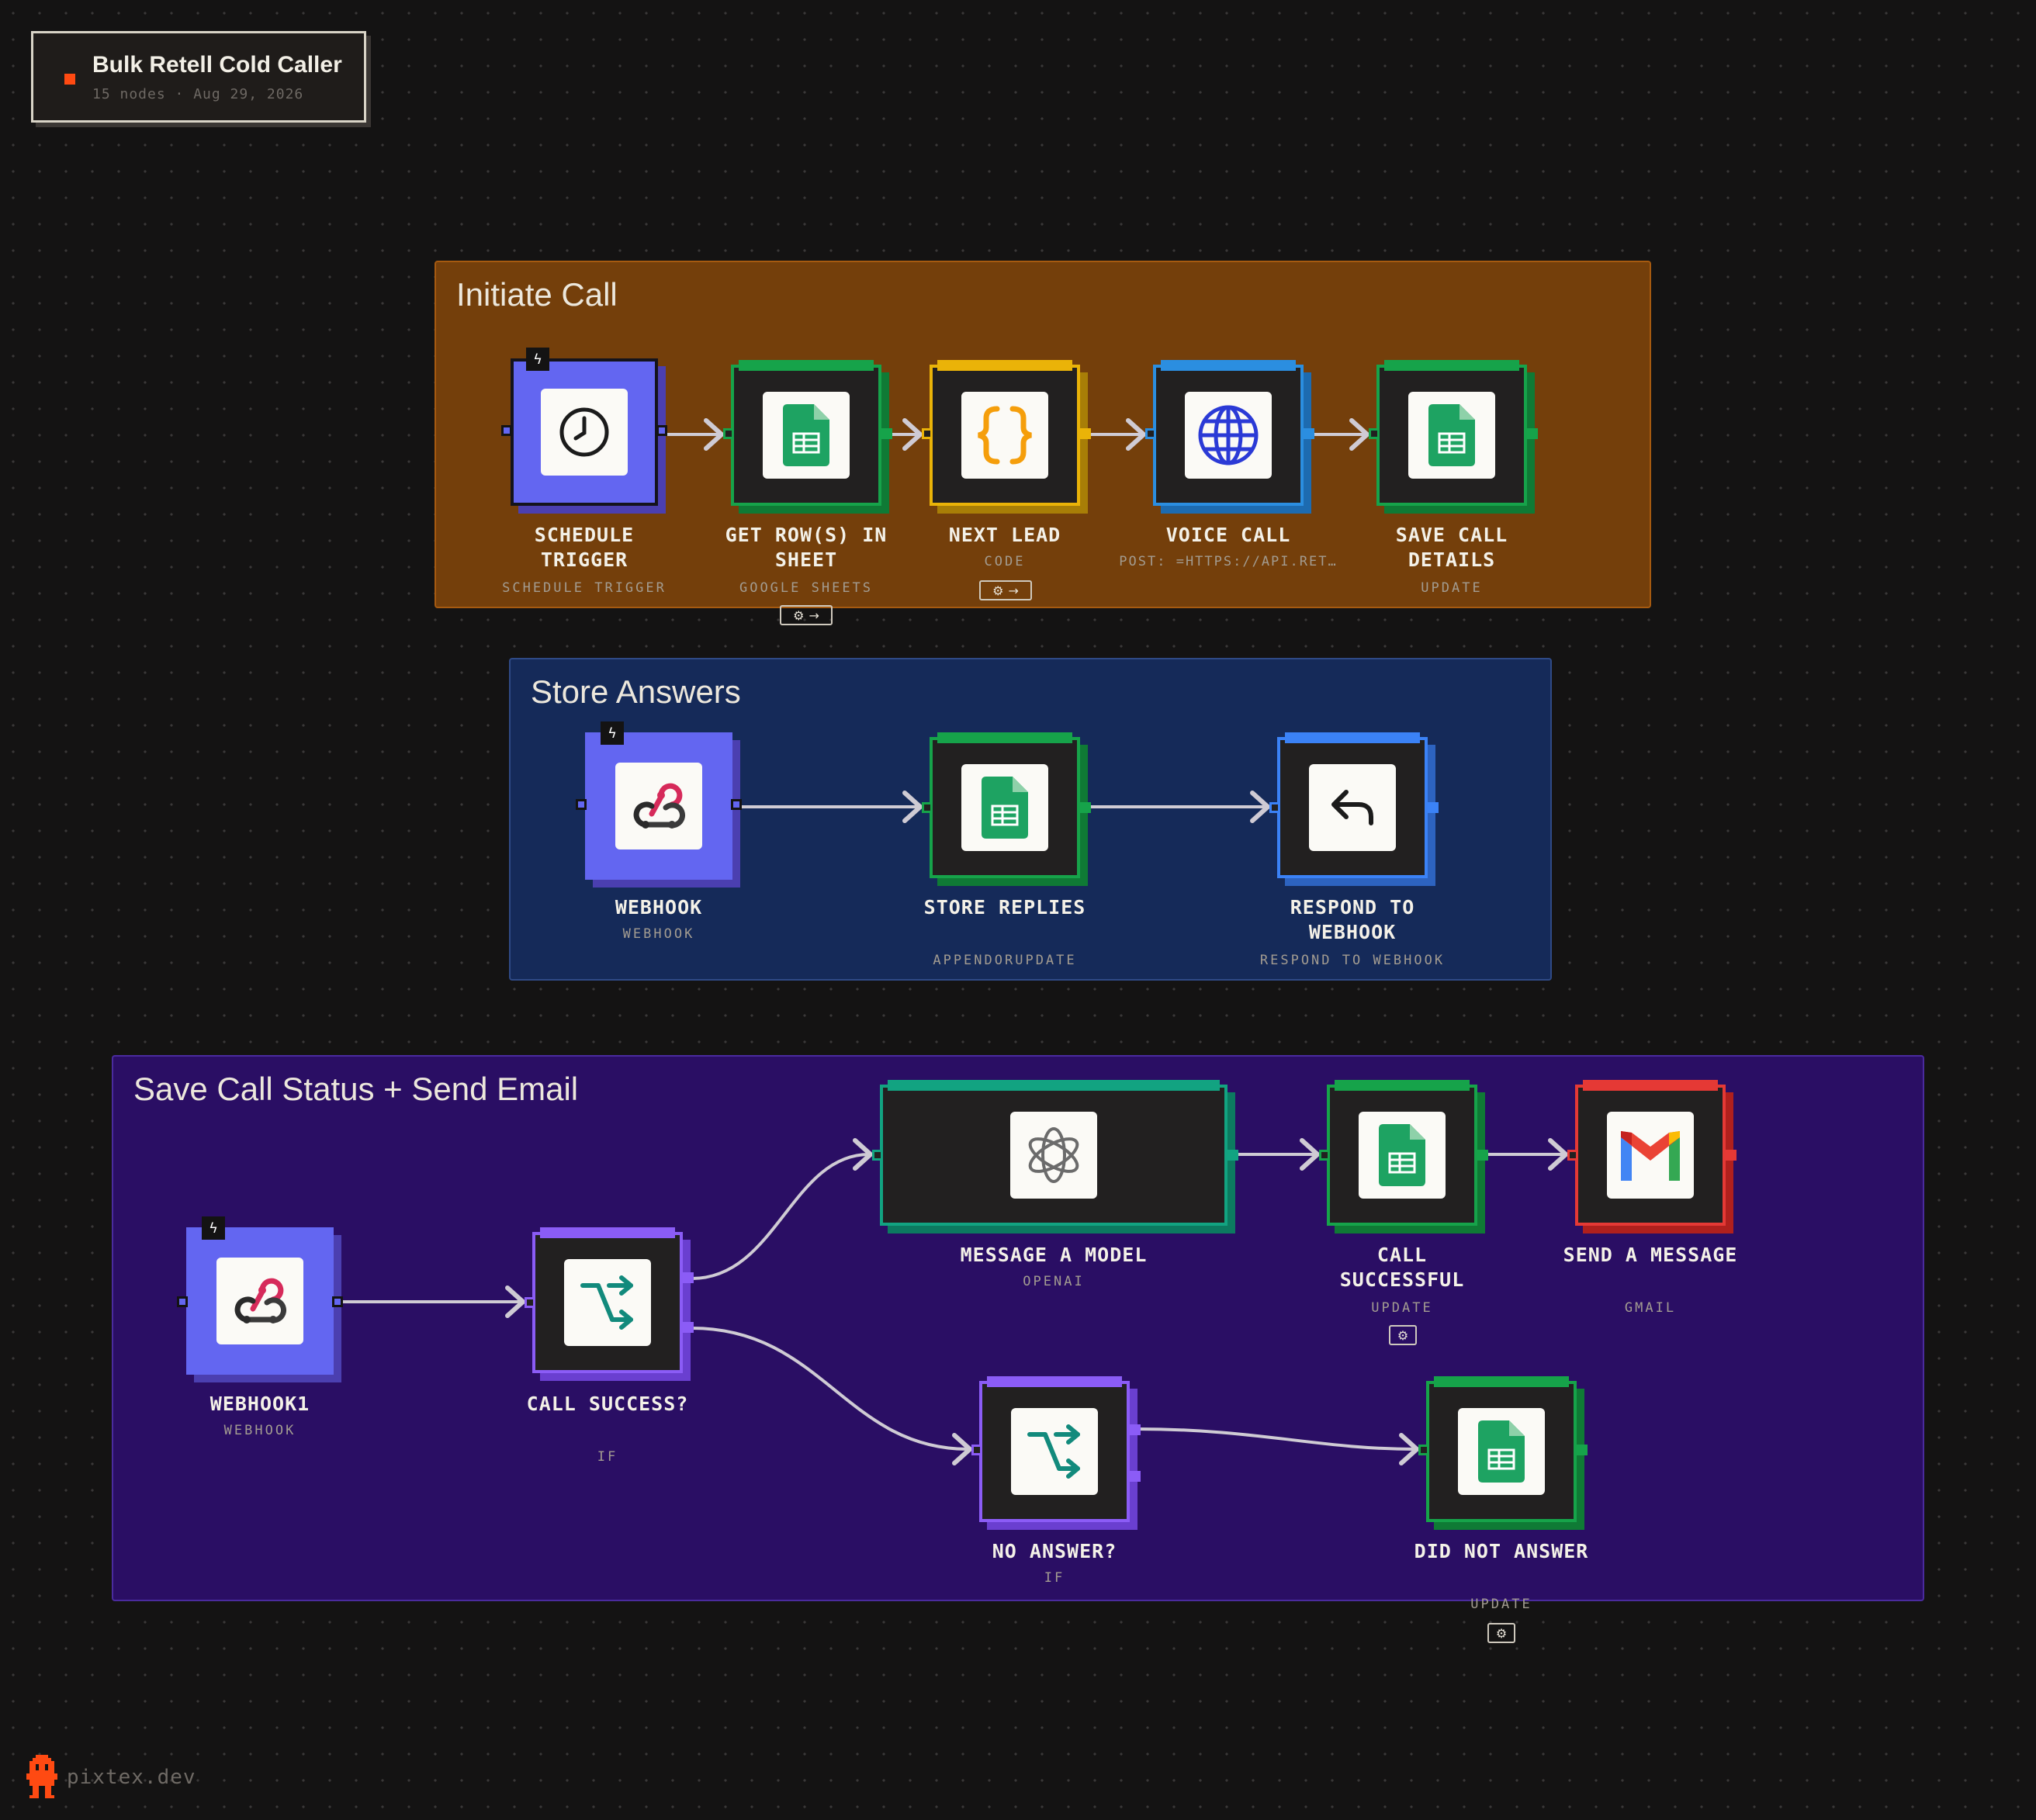 The image size is (2036, 1820). I want to click on node-sublabel: APPENDORUPDATE, so click(1005, 960).